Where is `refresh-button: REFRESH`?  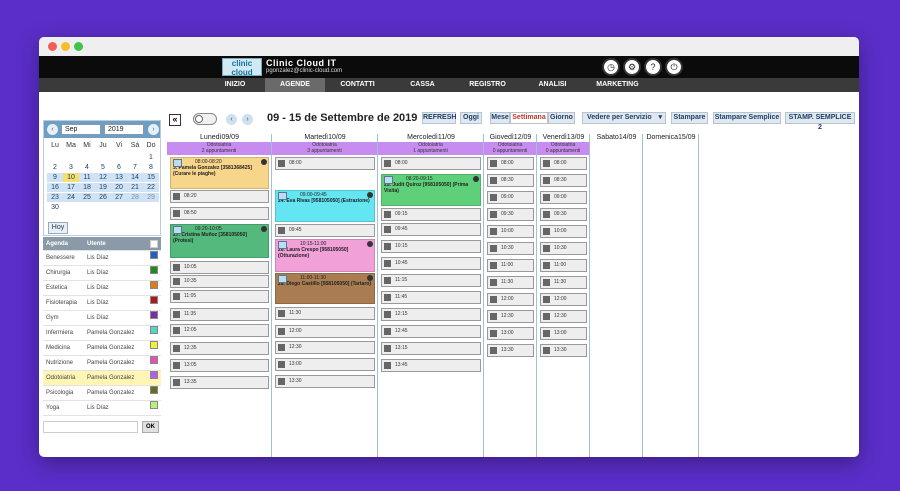 refresh-button: REFRESH is located at coordinates (439, 118).